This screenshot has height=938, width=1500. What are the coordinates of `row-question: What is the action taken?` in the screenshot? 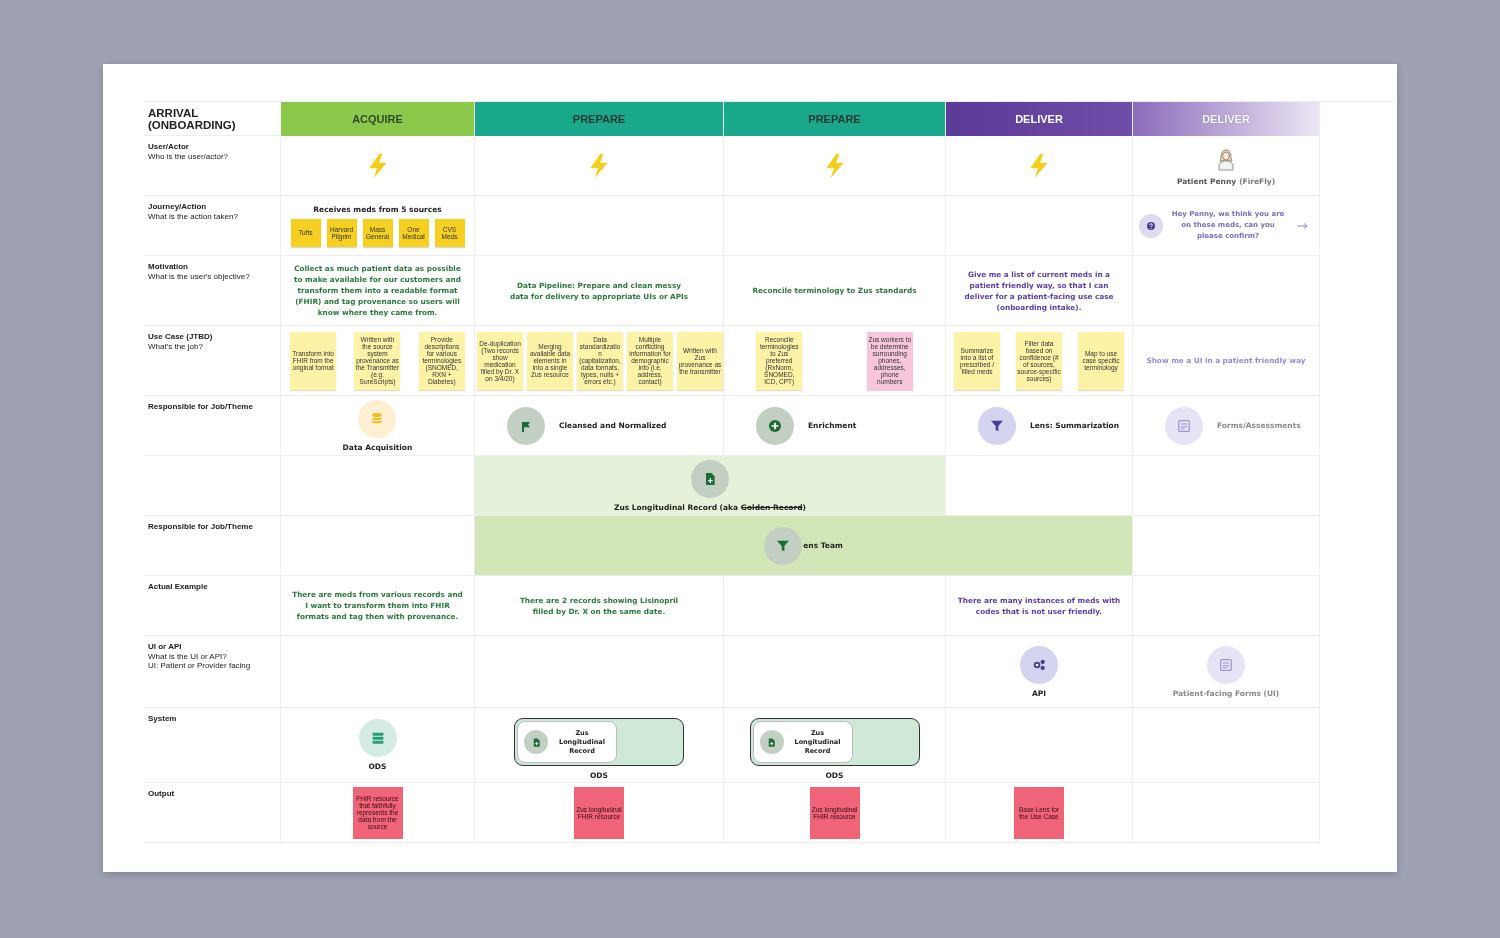 It's located at (193, 216).